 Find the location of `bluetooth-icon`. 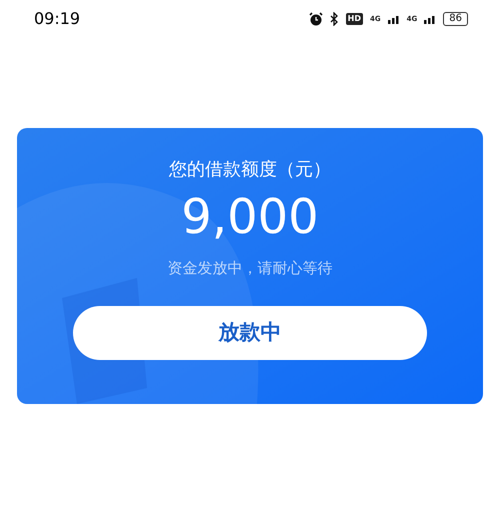

bluetooth-icon is located at coordinates (334, 19).